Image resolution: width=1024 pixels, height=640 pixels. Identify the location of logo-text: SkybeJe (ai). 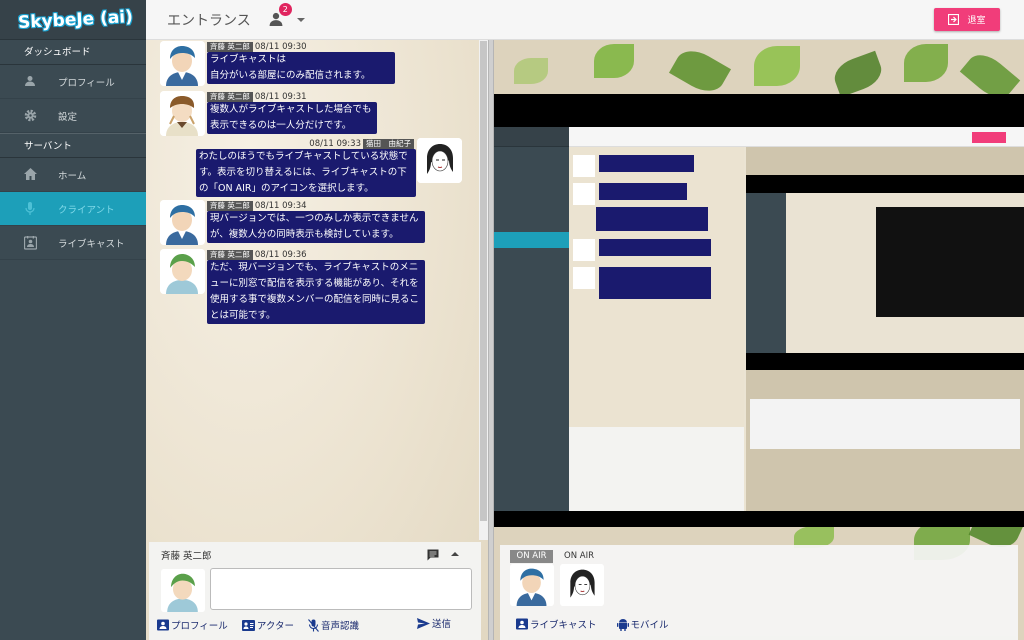
(75, 19).